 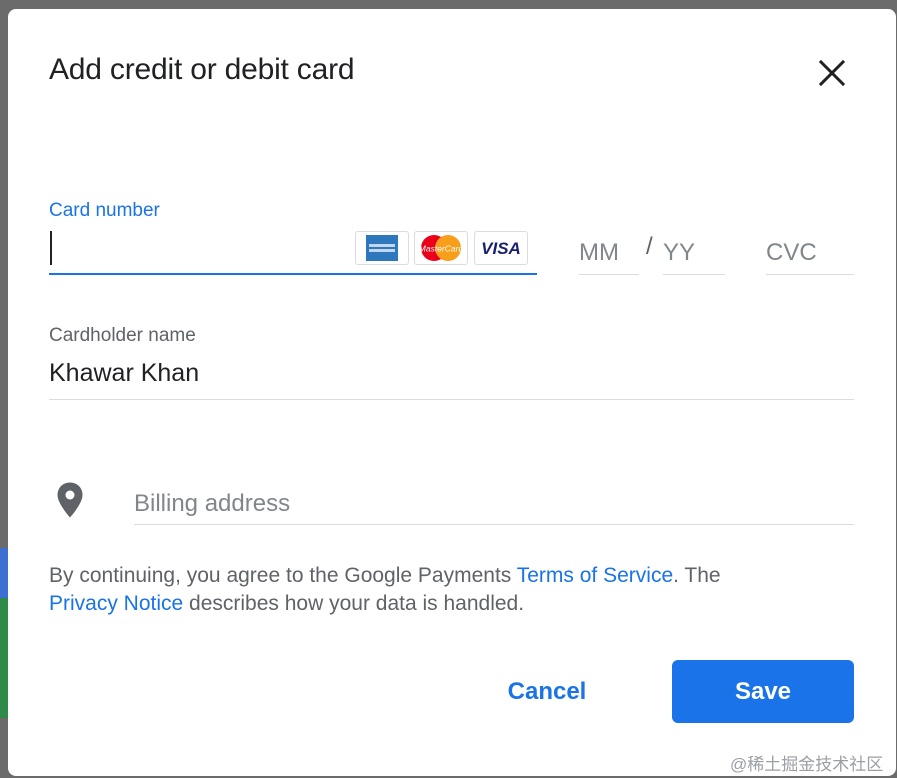 What do you see at coordinates (4, 573) in the screenshot?
I see `backdrop-strip-blue` at bounding box center [4, 573].